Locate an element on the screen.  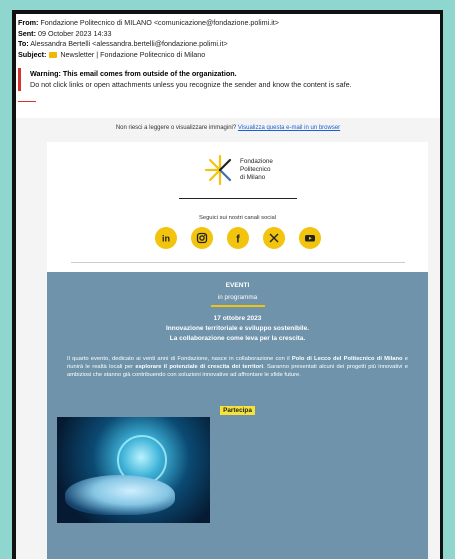
section-title: EVENTI is located at coordinates (237, 285).